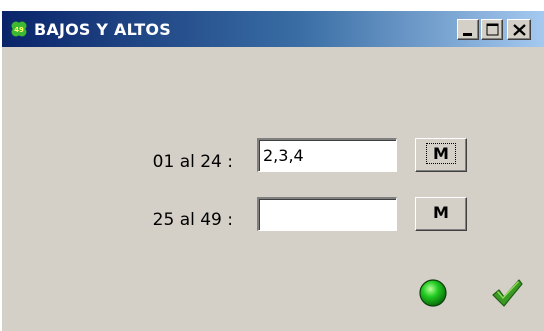 Image resolution: width=544 pixels, height=331 pixels. I want to click on minimize-button, so click(468, 29).